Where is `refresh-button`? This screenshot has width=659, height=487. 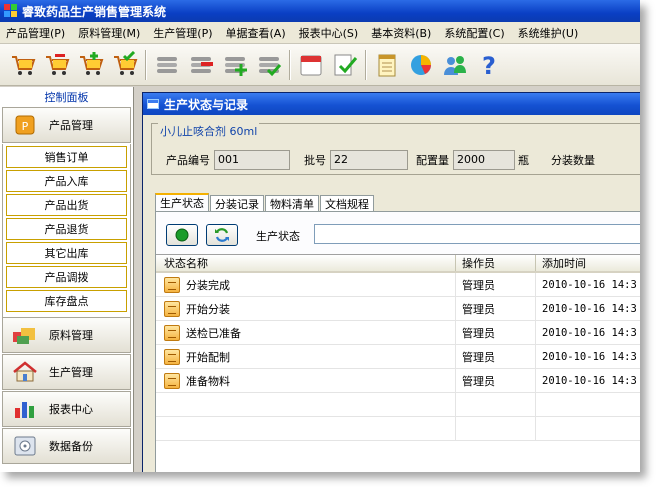 refresh-button is located at coordinates (222, 235).